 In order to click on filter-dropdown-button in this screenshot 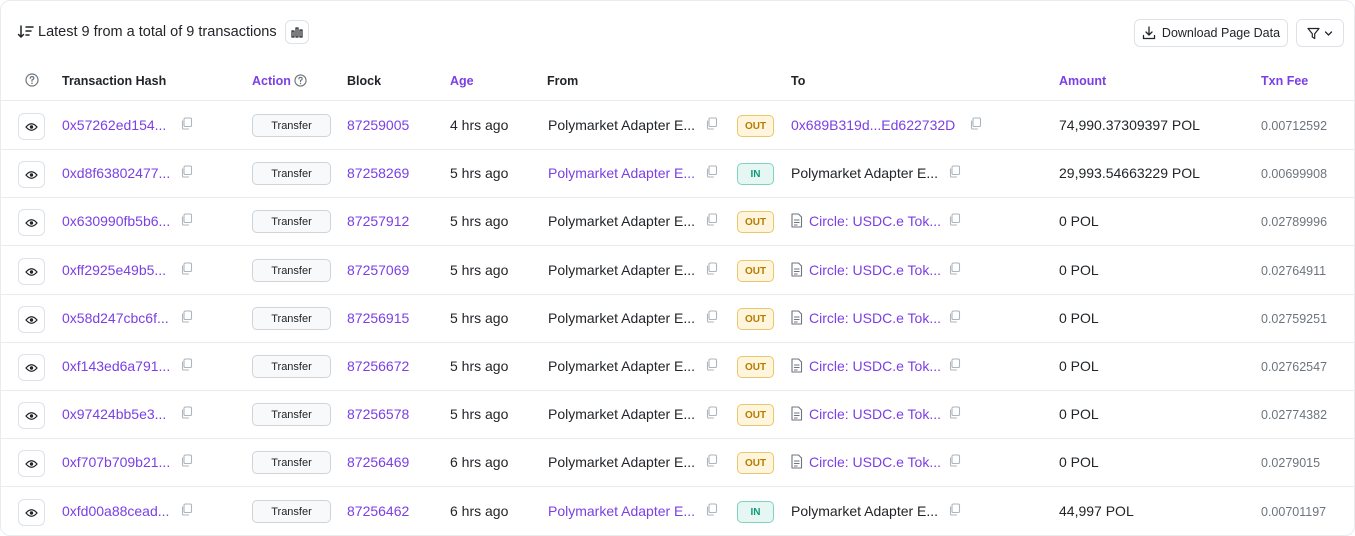, I will do `click(1320, 33)`.